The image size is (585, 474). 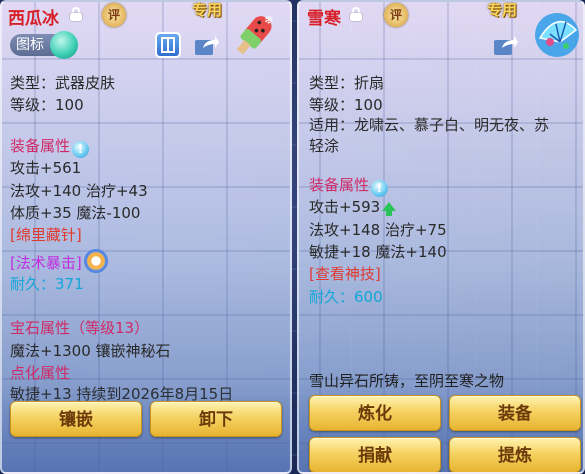 I want to click on inlay-button: 镶嵌, so click(x=76, y=419).